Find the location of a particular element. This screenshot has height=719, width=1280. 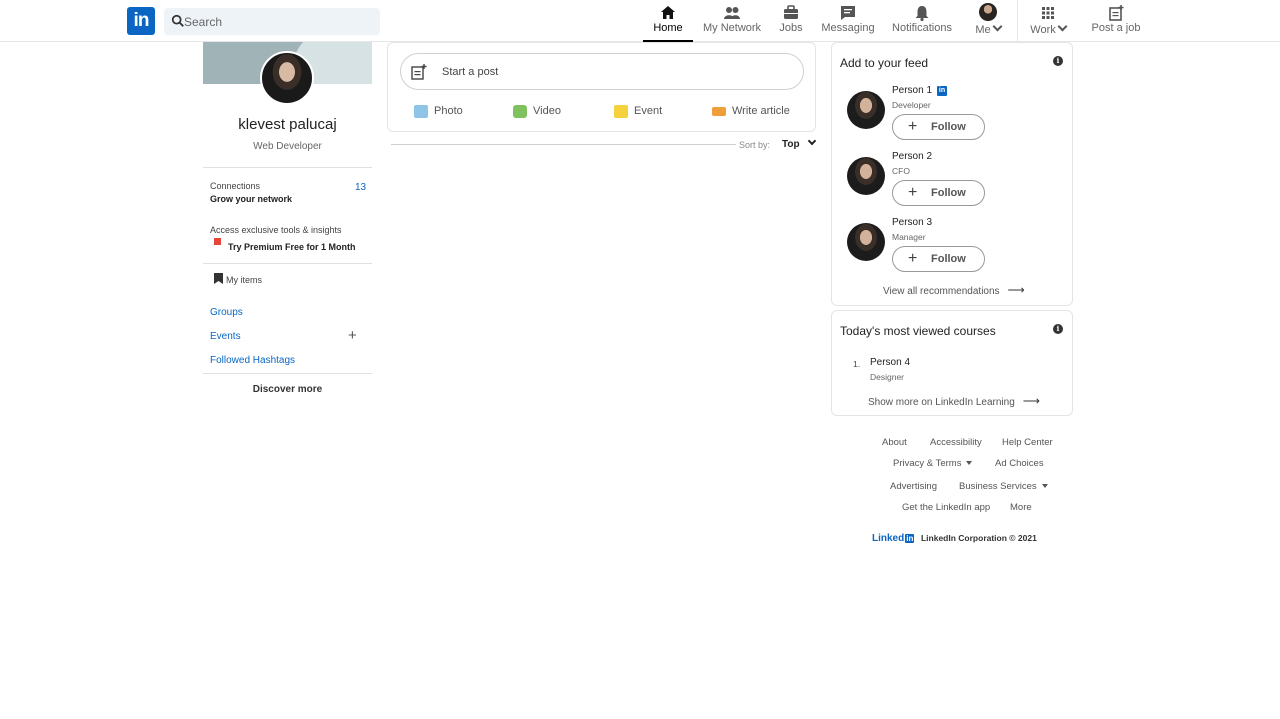

video-label: Video is located at coordinates (547, 111).